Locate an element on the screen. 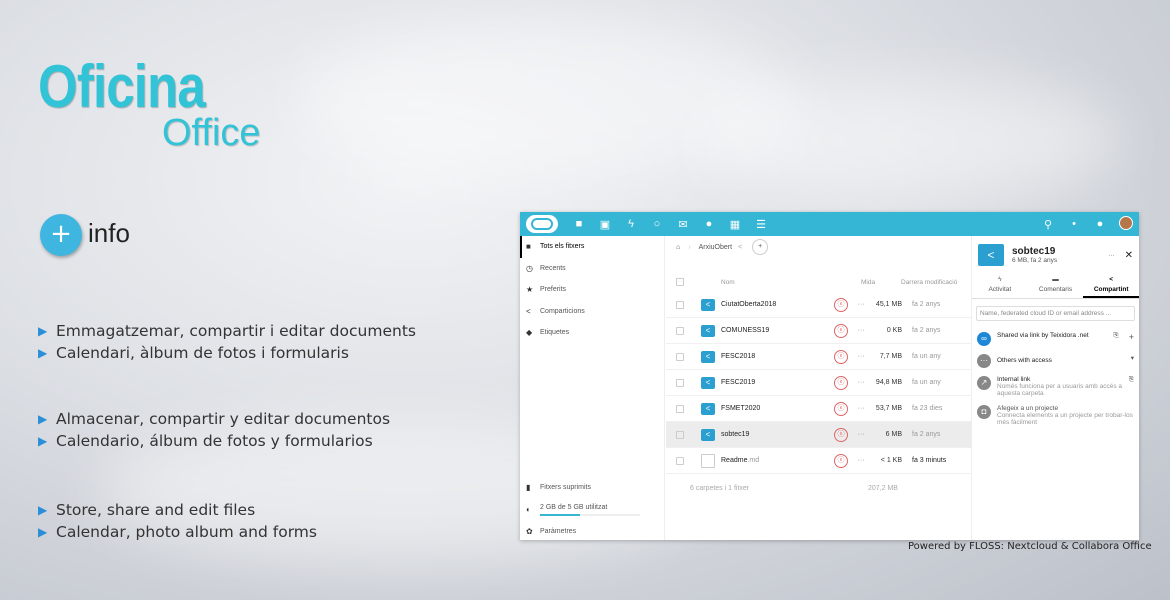 This screenshot has height=600, width=1170. tab-comments: ▬ Comentaris is located at coordinates (1056, 287).